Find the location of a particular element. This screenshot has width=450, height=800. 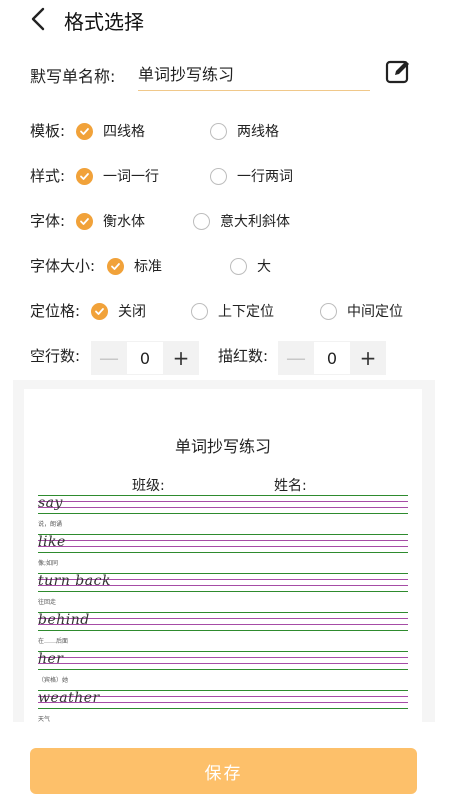

word-row: behind 在……后面 is located at coordinates (223, 631).